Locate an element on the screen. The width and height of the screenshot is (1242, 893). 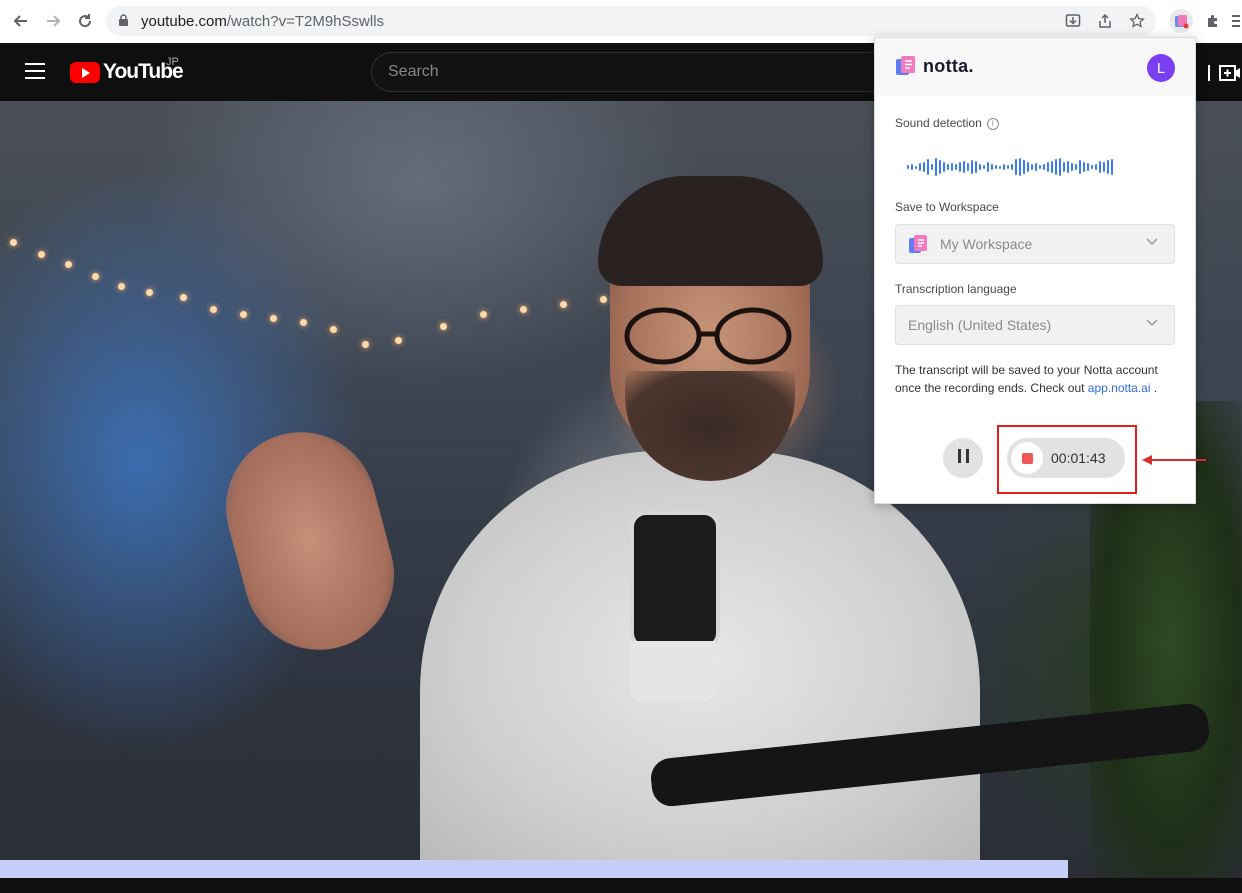
pause-button is located at coordinates (963, 458).